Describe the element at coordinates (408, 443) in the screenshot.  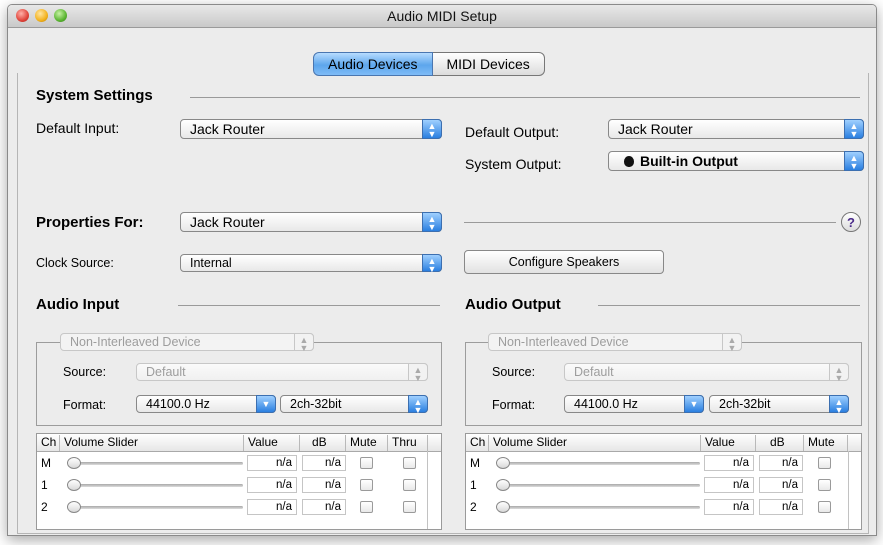
I see `column-header-thru: Thru` at that location.